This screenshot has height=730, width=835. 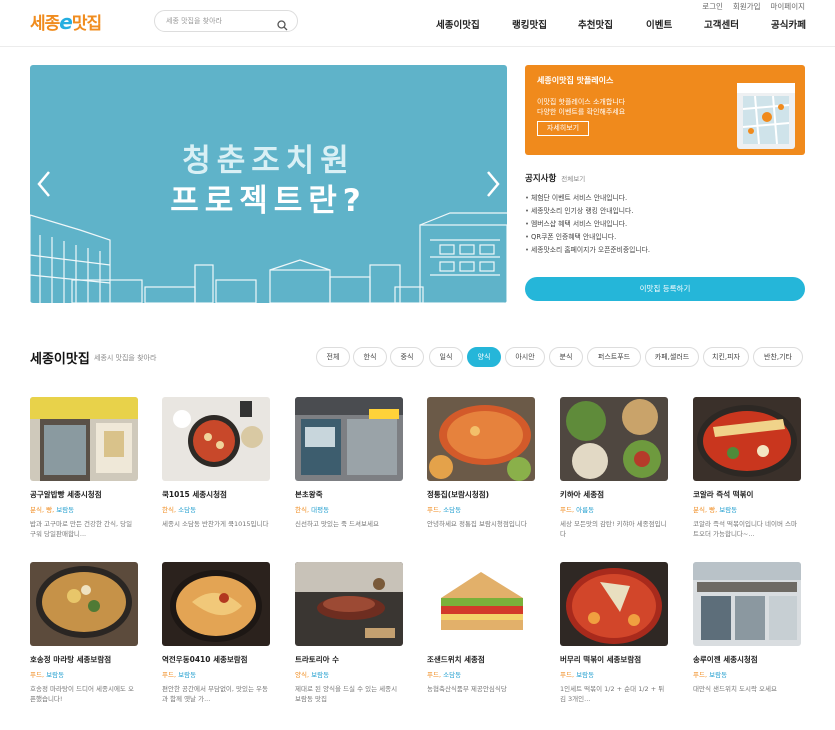 I want to click on section-subtitle: 세종시 맛집을 찾아라, so click(x=125, y=358).